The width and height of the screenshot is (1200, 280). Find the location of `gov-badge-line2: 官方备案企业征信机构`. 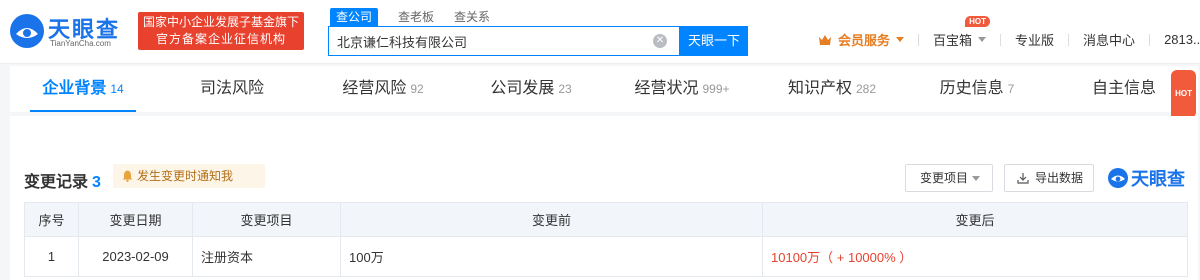

gov-badge-line2: 官方备案企业征信机构 is located at coordinates (220, 39).